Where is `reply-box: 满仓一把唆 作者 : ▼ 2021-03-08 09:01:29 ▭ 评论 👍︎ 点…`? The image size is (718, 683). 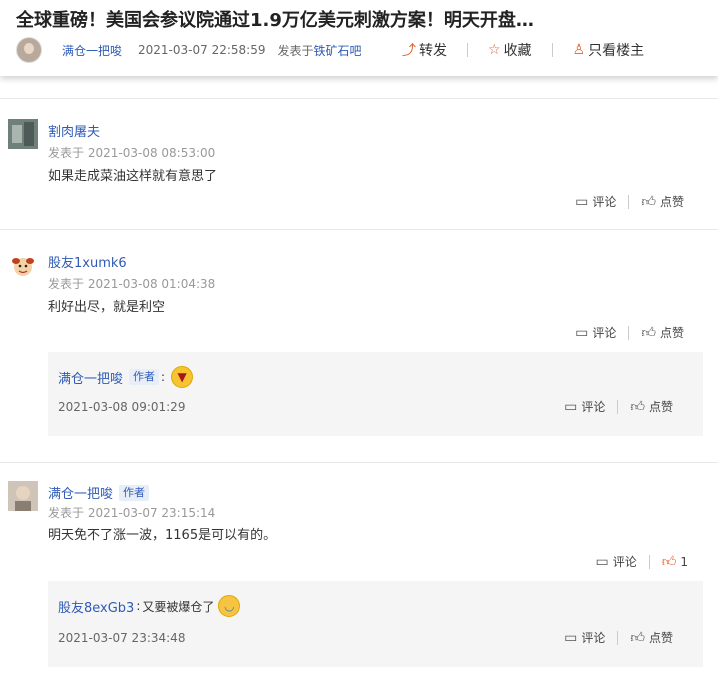 reply-box: 满仓一把唆 作者 : ▼ 2021-03-08 09:01:29 ▭ 评论 👍︎ 点… is located at coordinates (375, 394).